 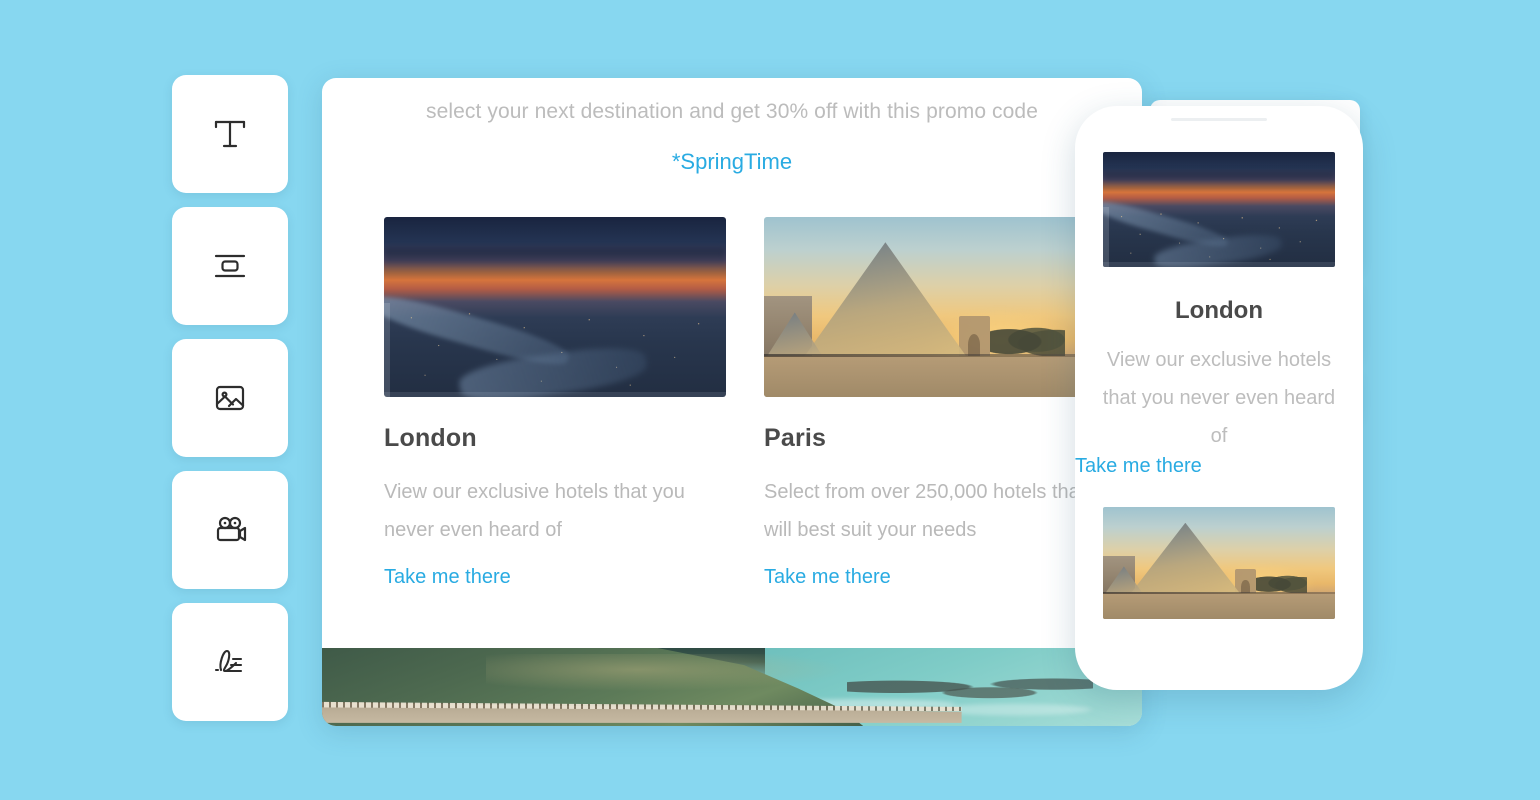 I want to click on destination-image-london, so click(x=555, y=307).